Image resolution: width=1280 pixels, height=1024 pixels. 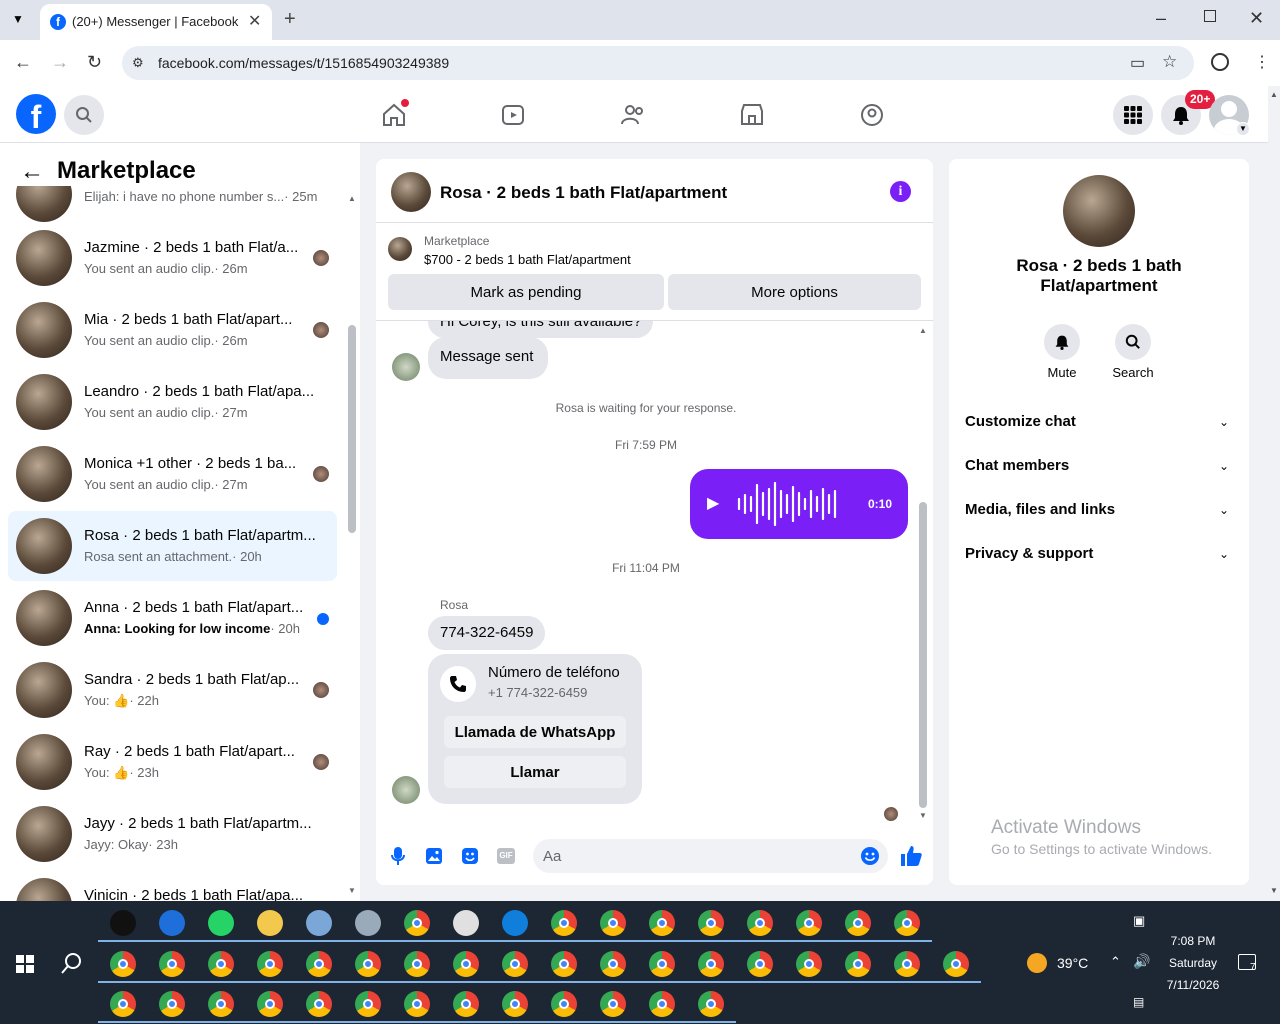 I want to click on thread-scroll-down-icon: ▼, so click(x=923, y=815).